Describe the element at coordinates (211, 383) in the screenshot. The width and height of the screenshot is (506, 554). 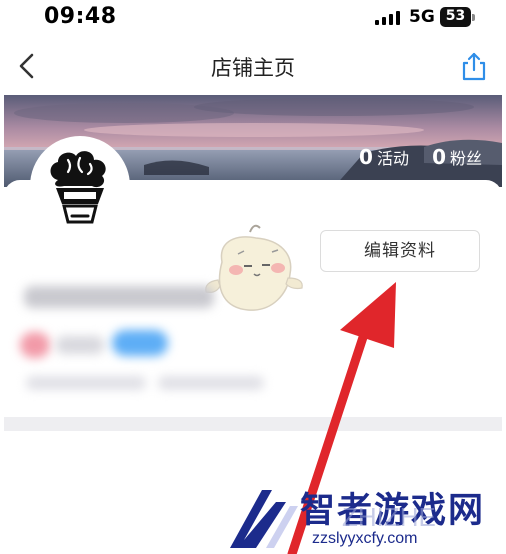
I see `shop-info-line2-blurred` at that location.